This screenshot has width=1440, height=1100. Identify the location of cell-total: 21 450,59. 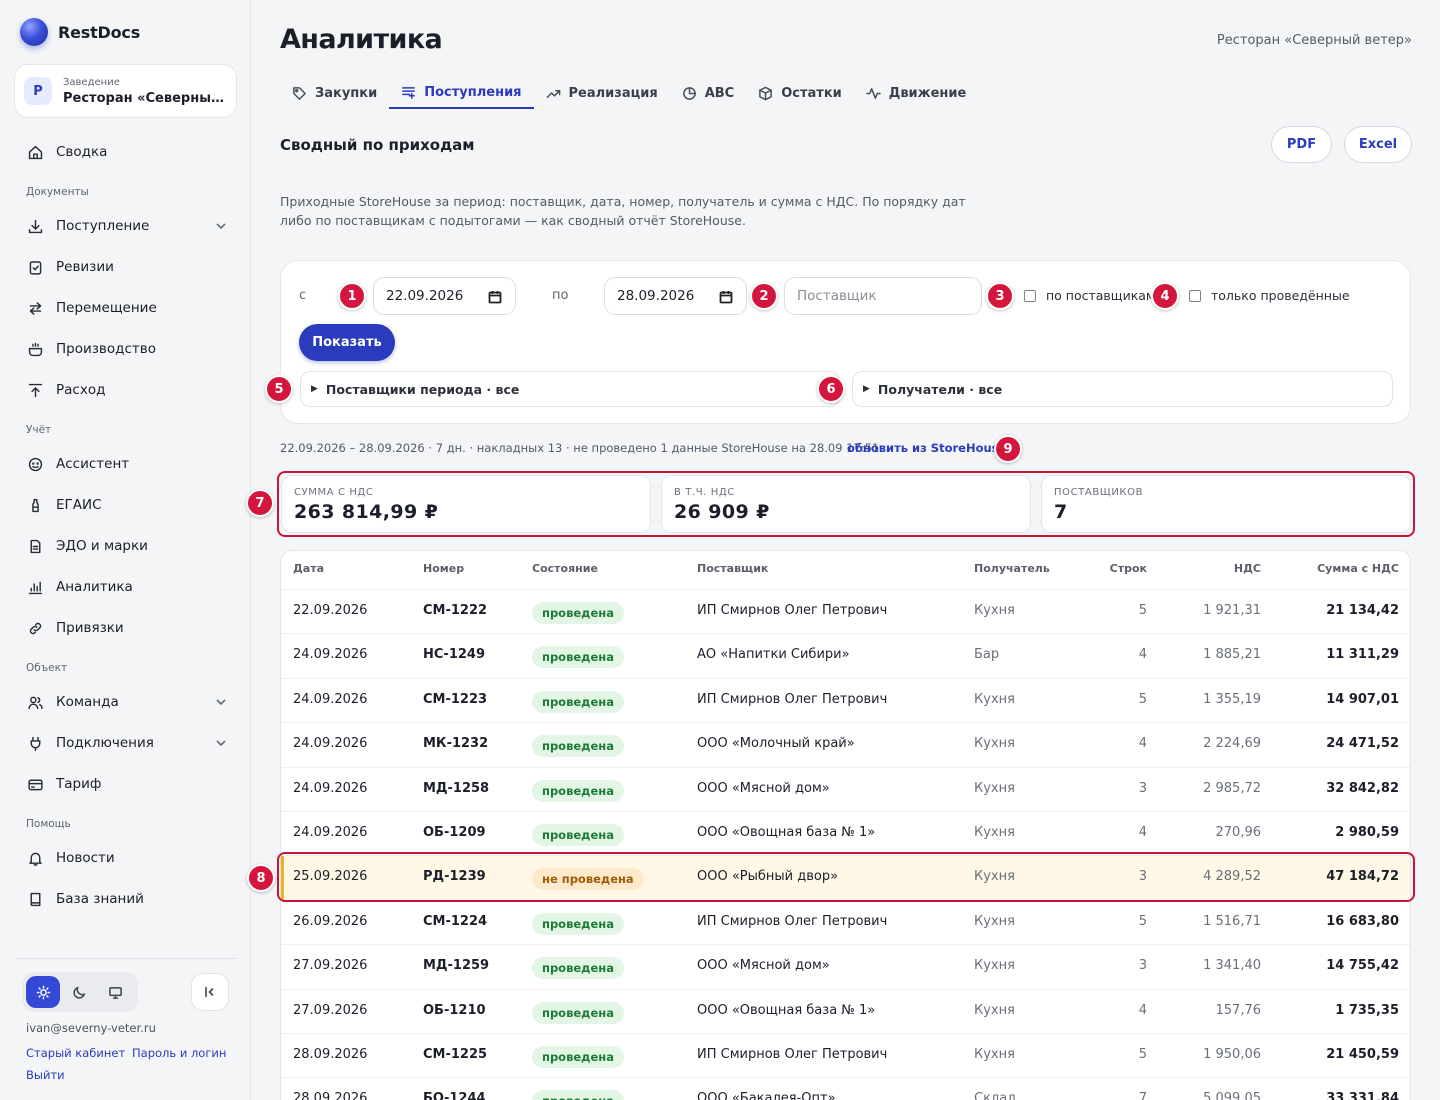
(1362, 1054).